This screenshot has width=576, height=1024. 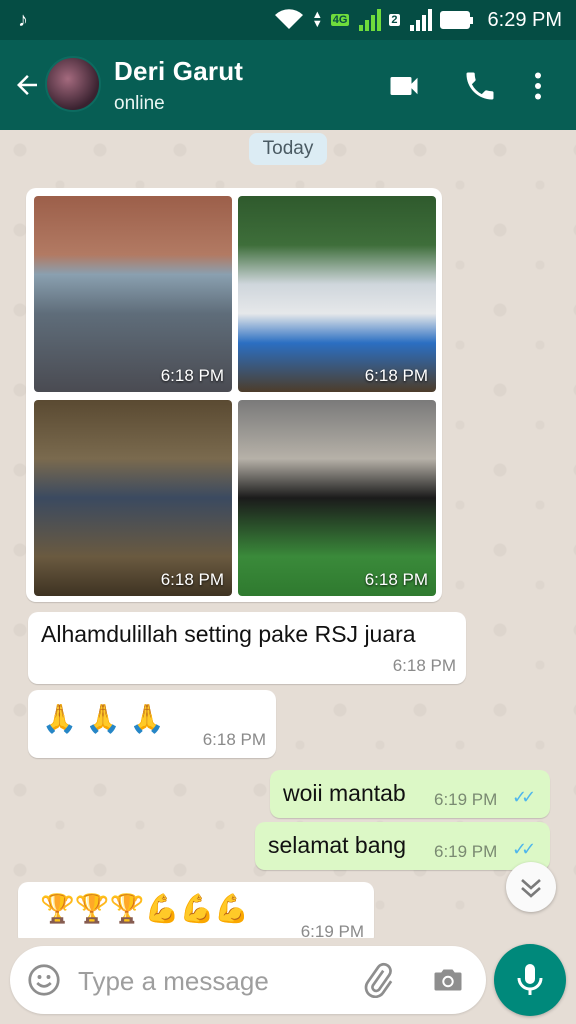 I want to click on scroll-to-bottom-button, so click(x=531, y=887).